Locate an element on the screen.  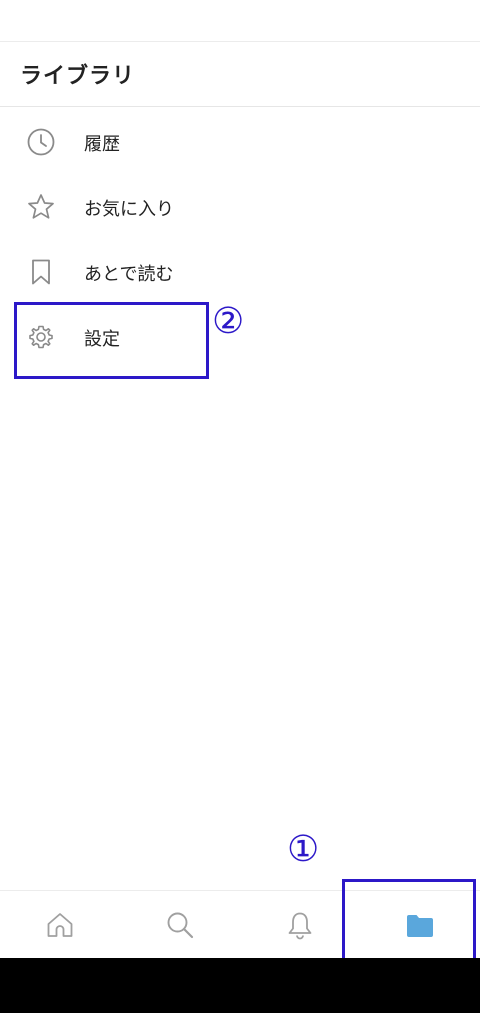
menu-item-favorites: お気に入り is located at coordinates (240, 205).